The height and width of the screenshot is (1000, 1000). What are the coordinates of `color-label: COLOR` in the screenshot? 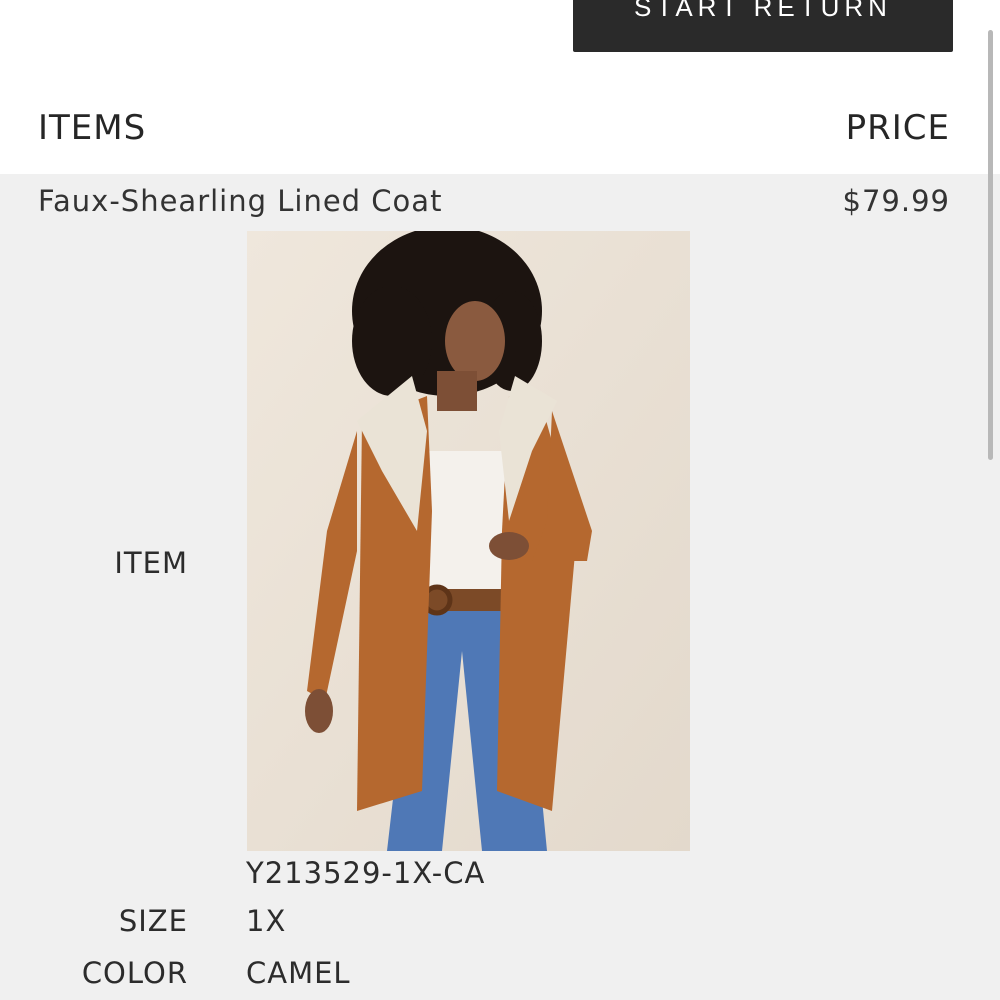 It's located at (134, 973).